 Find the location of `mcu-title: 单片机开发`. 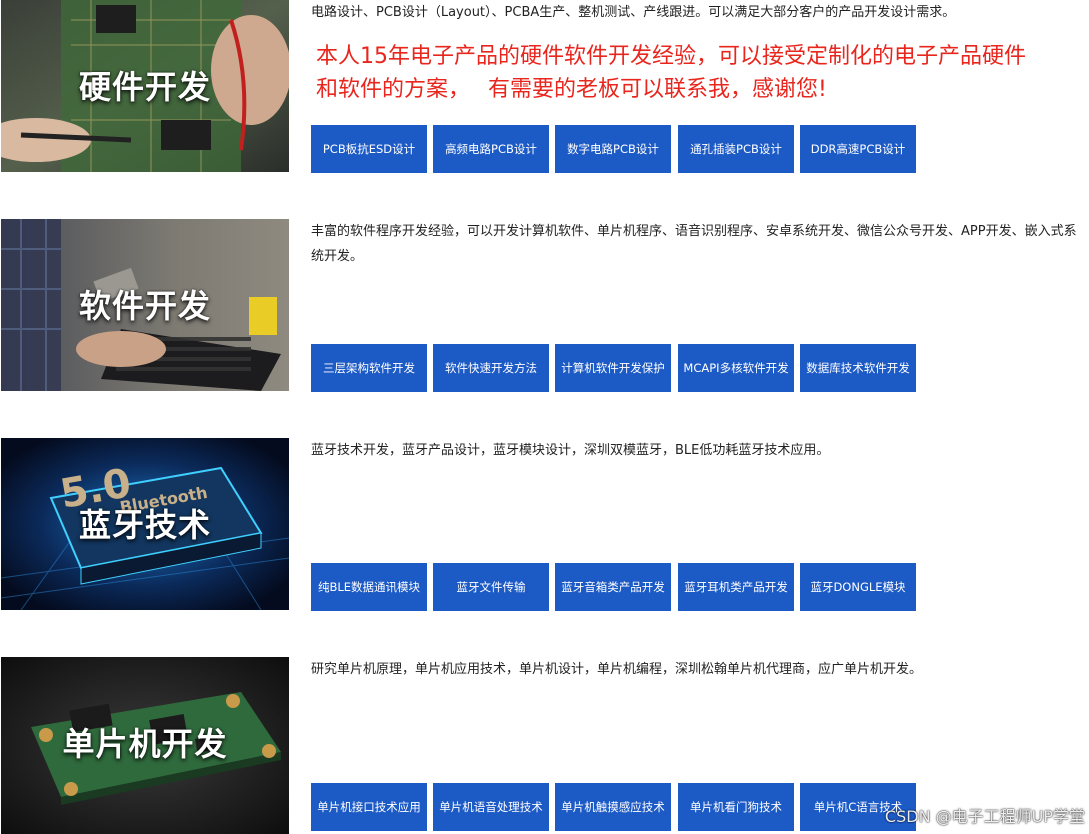

mcu-title: 单片机开发 is located at coordinates (145, 744).